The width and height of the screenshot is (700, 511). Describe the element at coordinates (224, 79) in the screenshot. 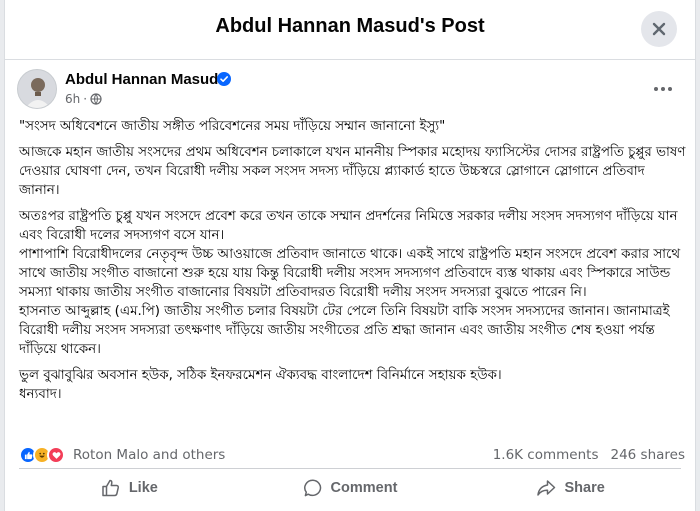

I see `verified-badge-icon` at that location.